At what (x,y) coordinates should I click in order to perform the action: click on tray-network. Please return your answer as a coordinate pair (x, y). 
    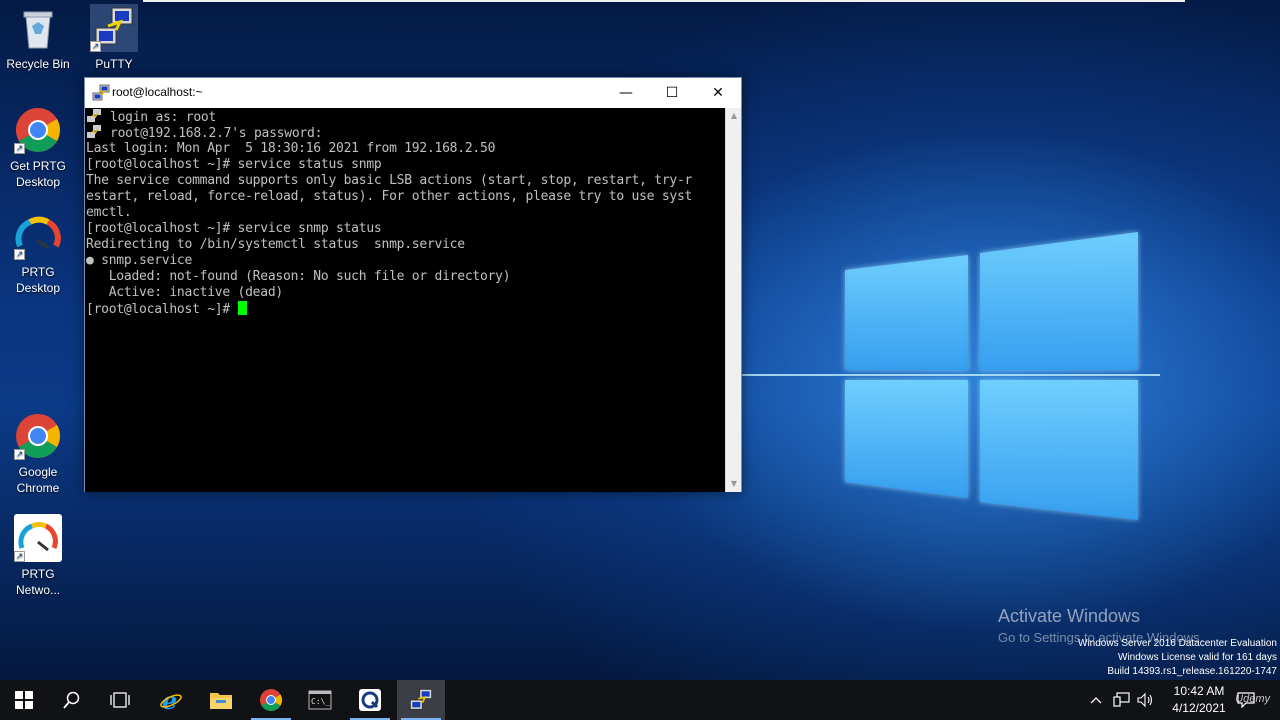
    Looking at the image, I should click on (1122, 700).